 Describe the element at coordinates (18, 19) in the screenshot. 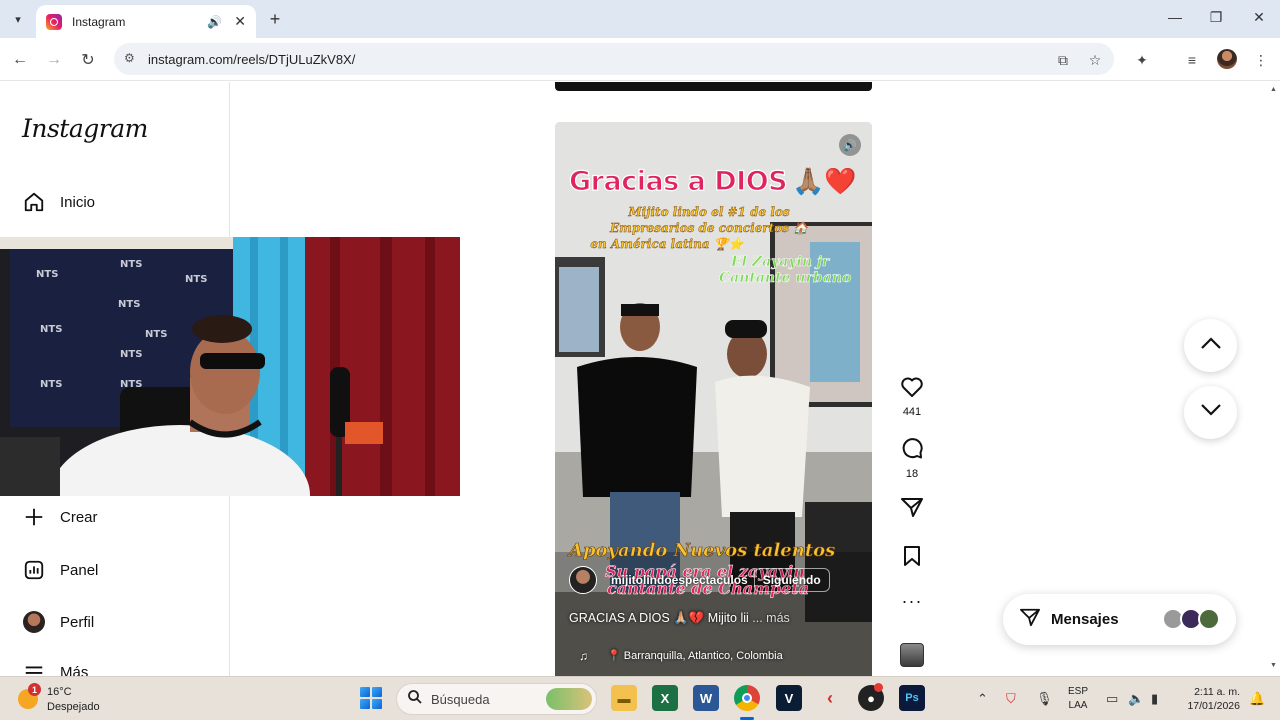

I see `tab-search-button: ▾` at that location.